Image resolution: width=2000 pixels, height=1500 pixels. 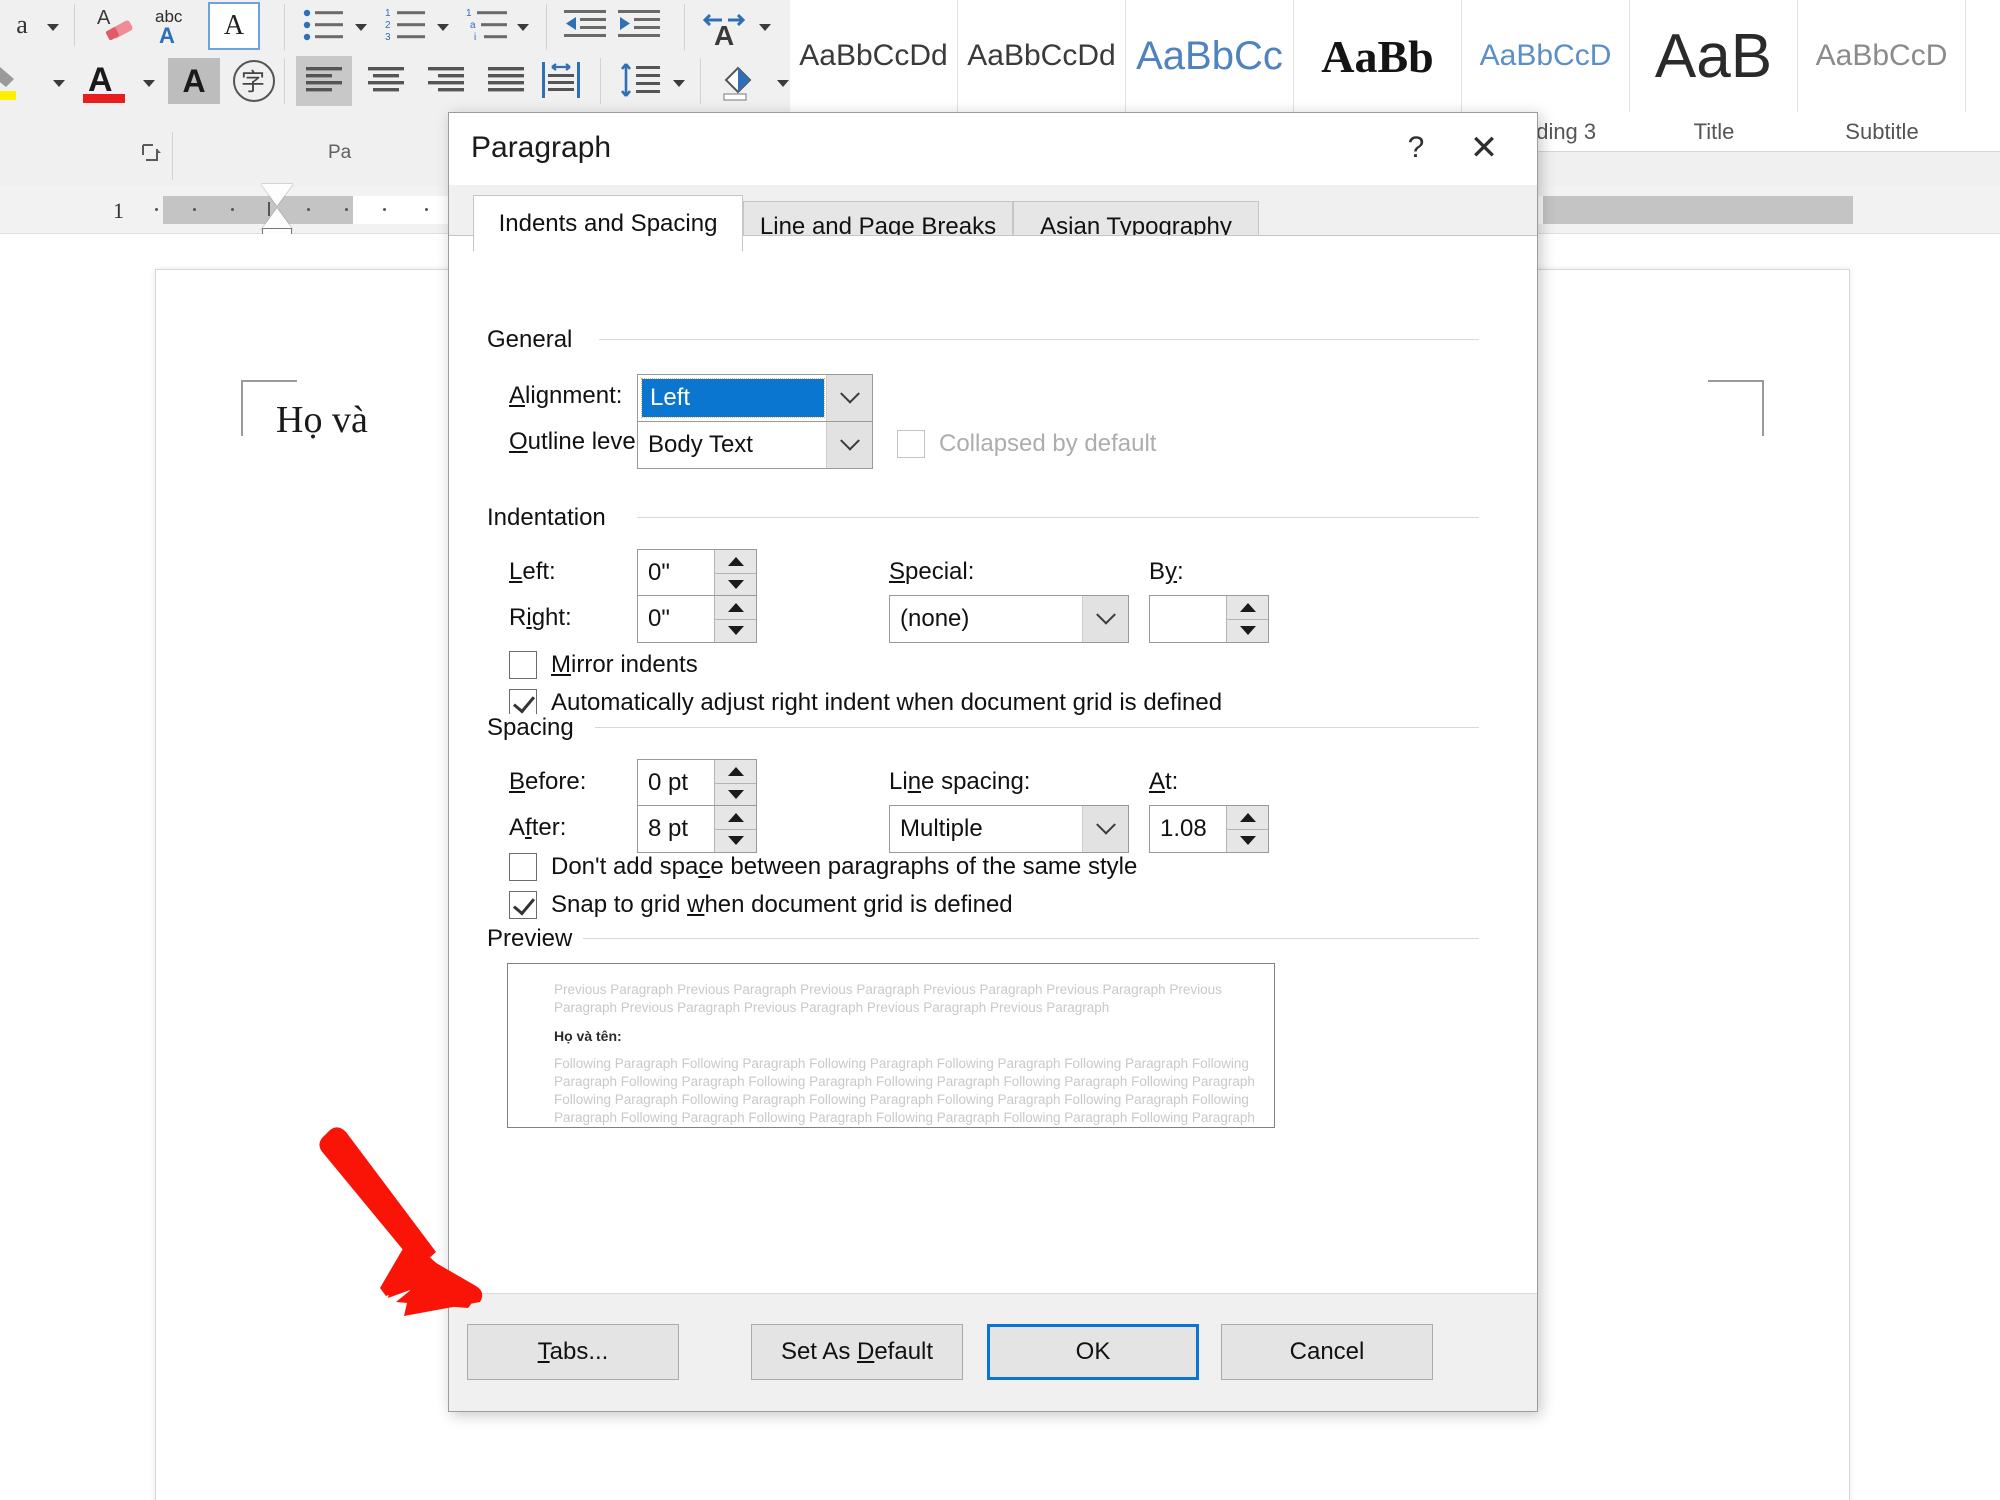 I want to click on style-preview-heading-2: AaBb, so click(x=1378, y=56).